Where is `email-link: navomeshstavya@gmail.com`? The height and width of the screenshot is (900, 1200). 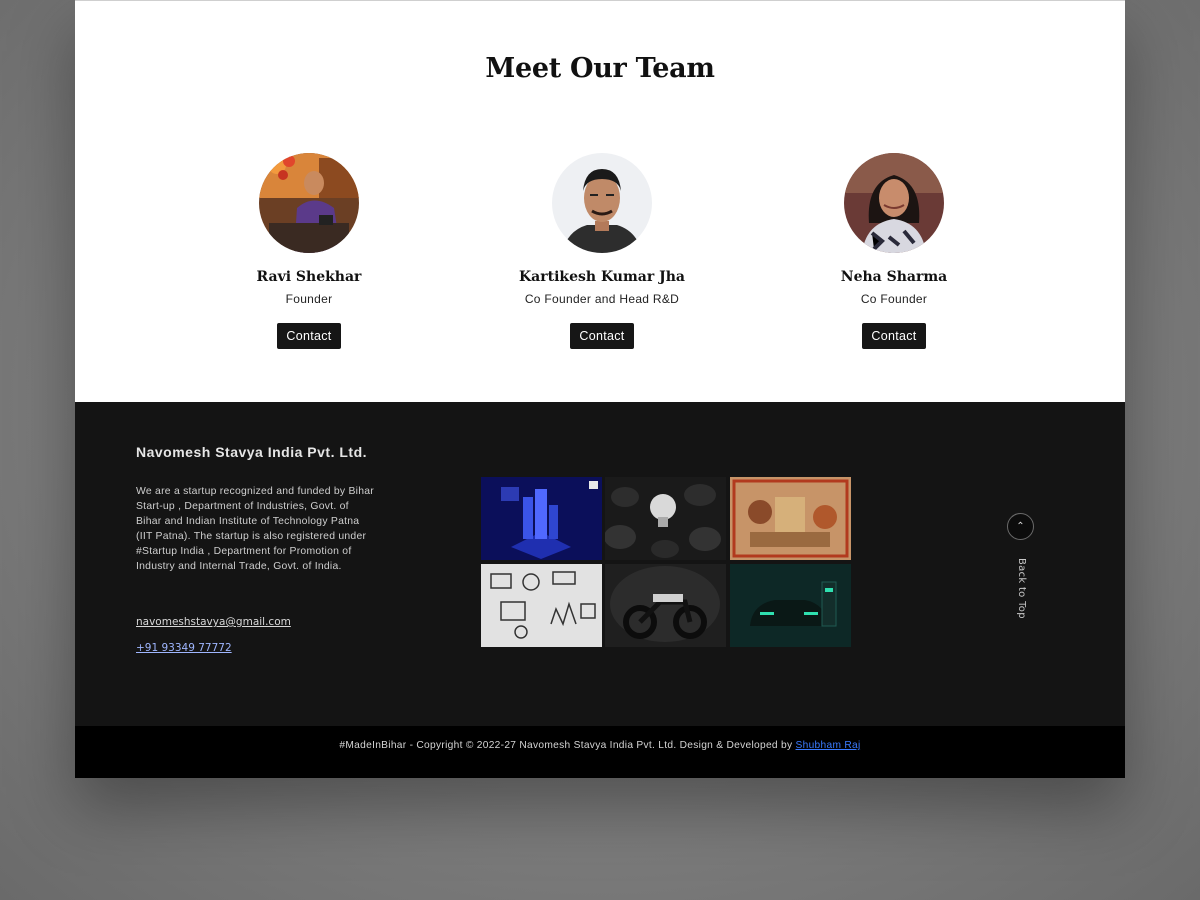 email-link: navomeshstavya@gmail.com is located at coordinates (213, 622).